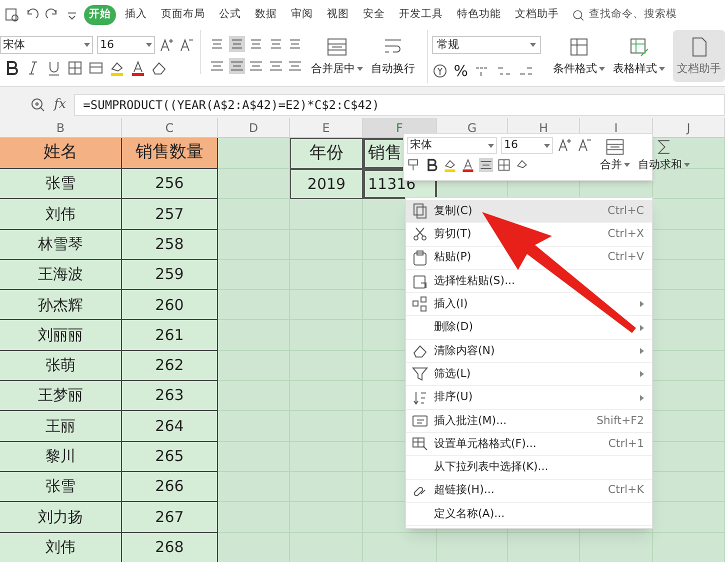 The width and height of the screenshot is (725, 562). I want to click on table-style-button: 表格样式, so click(639, 54).